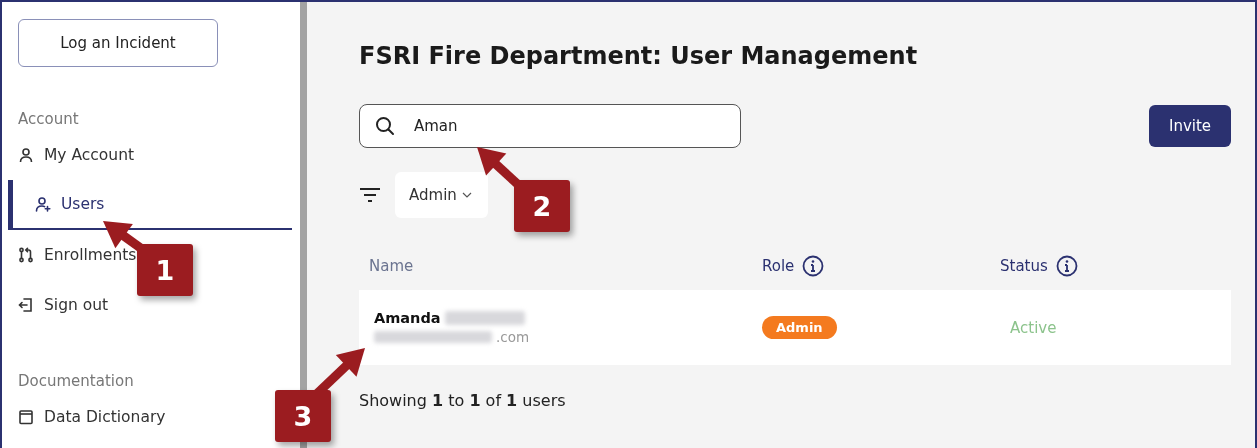 This screenshot has width=1257, height=448. What do you see at coordinates (1034, 327) in the screenshot?
I see `status-text: Active` at bounding box center [1034, 327].